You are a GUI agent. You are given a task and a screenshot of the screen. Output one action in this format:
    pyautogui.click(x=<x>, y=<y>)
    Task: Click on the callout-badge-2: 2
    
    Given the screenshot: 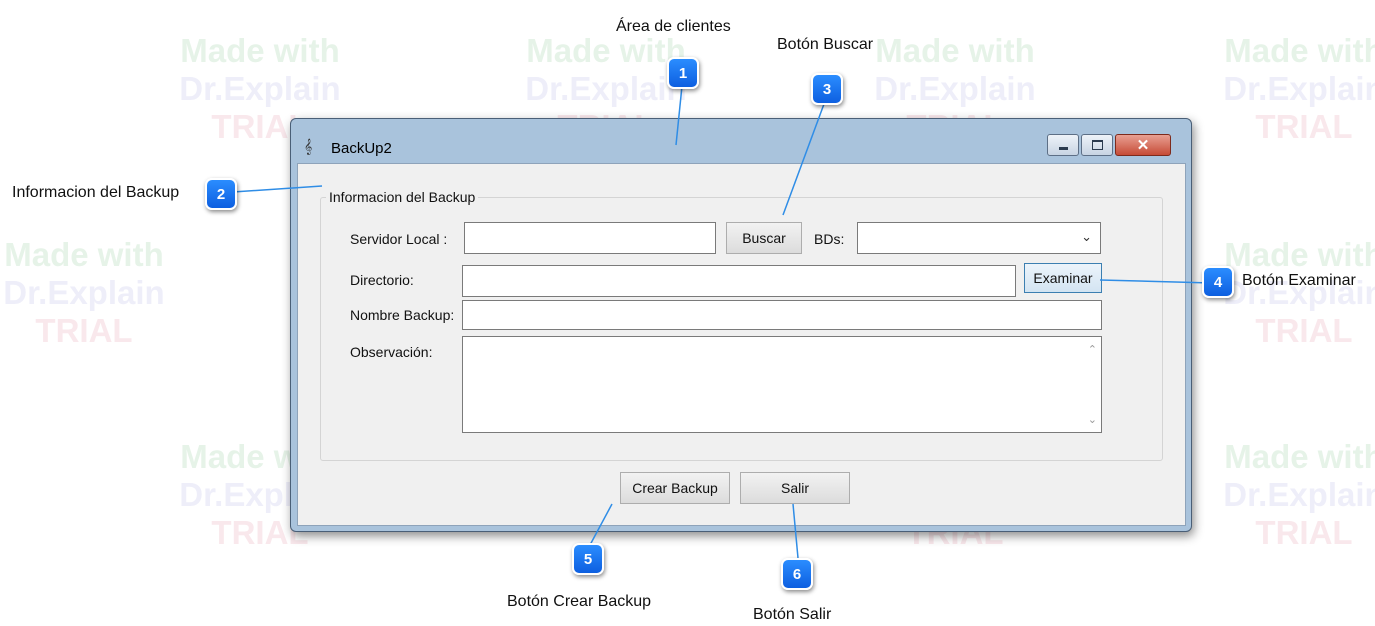 What is the action you would take?
    pyautogui.click(x=221, y=194)
    